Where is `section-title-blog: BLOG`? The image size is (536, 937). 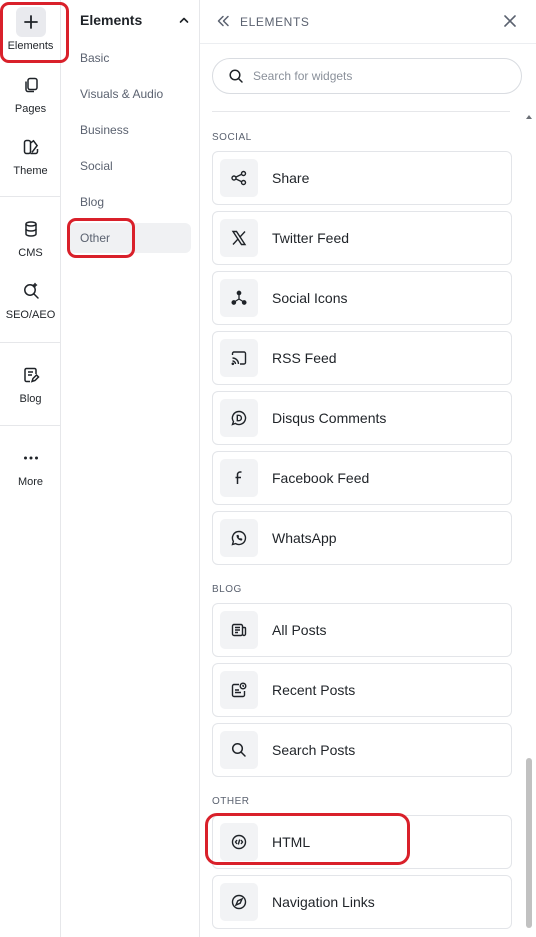
section-title-blog: BLOG is located at coordinates (227, 589).